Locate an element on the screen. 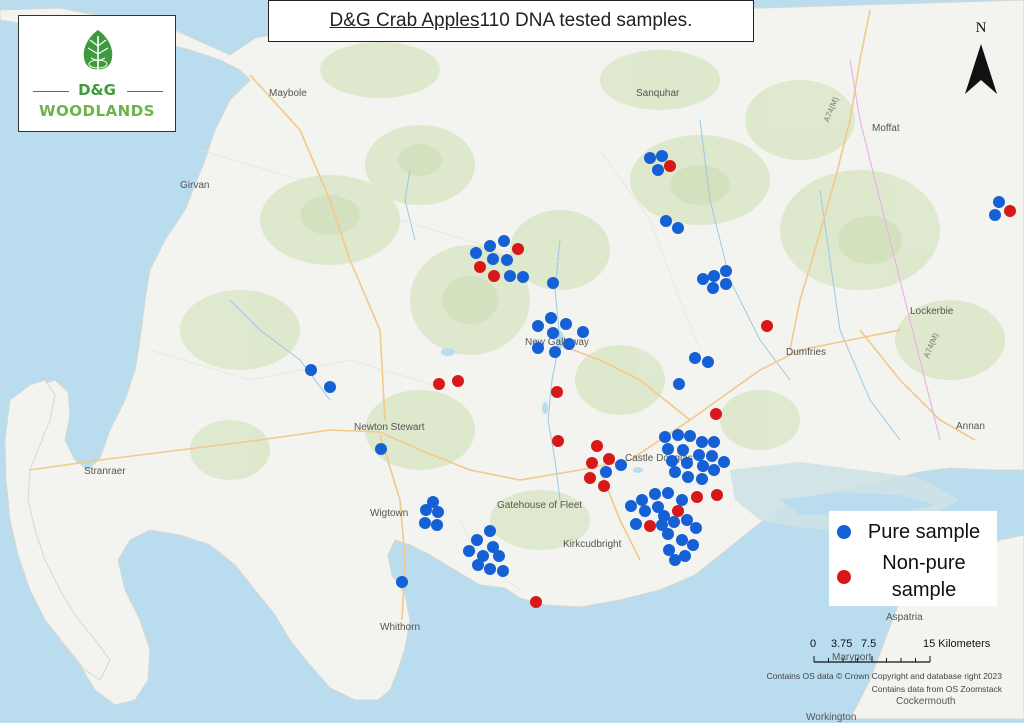 The width and height of the screenshot is (1024, 723). scale-label-2: 7.5 is located at coordinates (869, 644).